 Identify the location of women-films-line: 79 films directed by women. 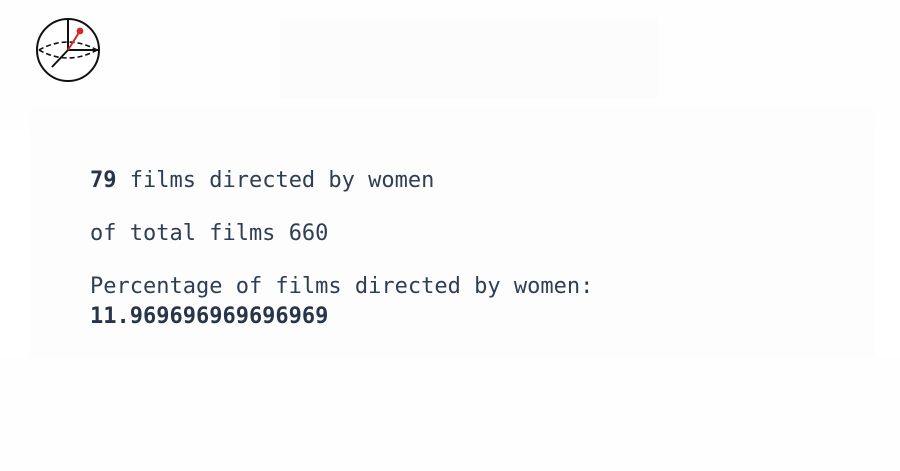
(341, 181).